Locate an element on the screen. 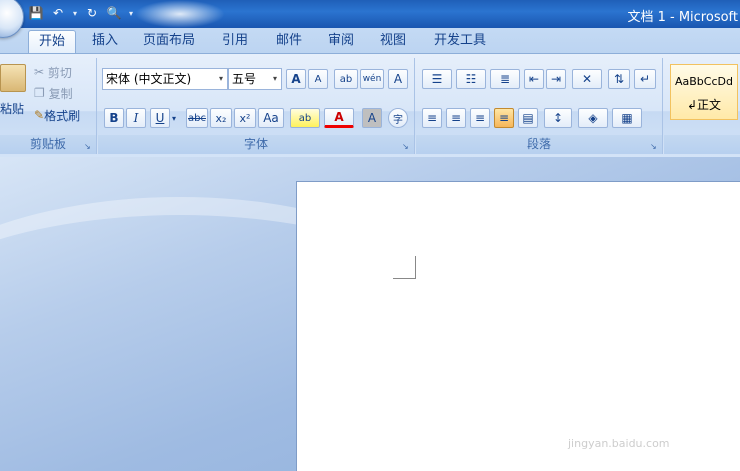  shading-button: ◈ is located at coordinates (593, 118).